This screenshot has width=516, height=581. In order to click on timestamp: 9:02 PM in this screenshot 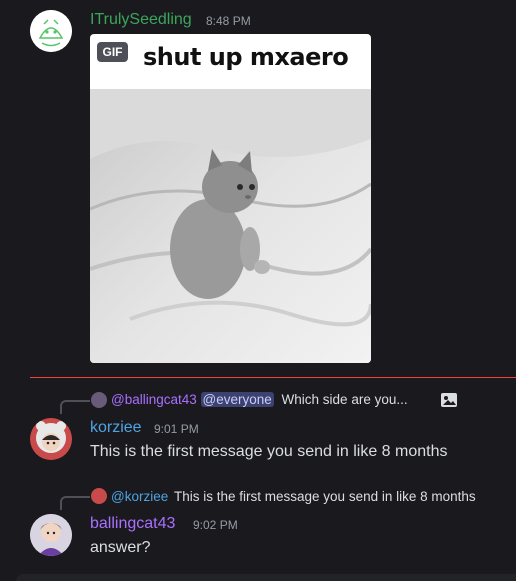, I will do `click(215, 525)`.